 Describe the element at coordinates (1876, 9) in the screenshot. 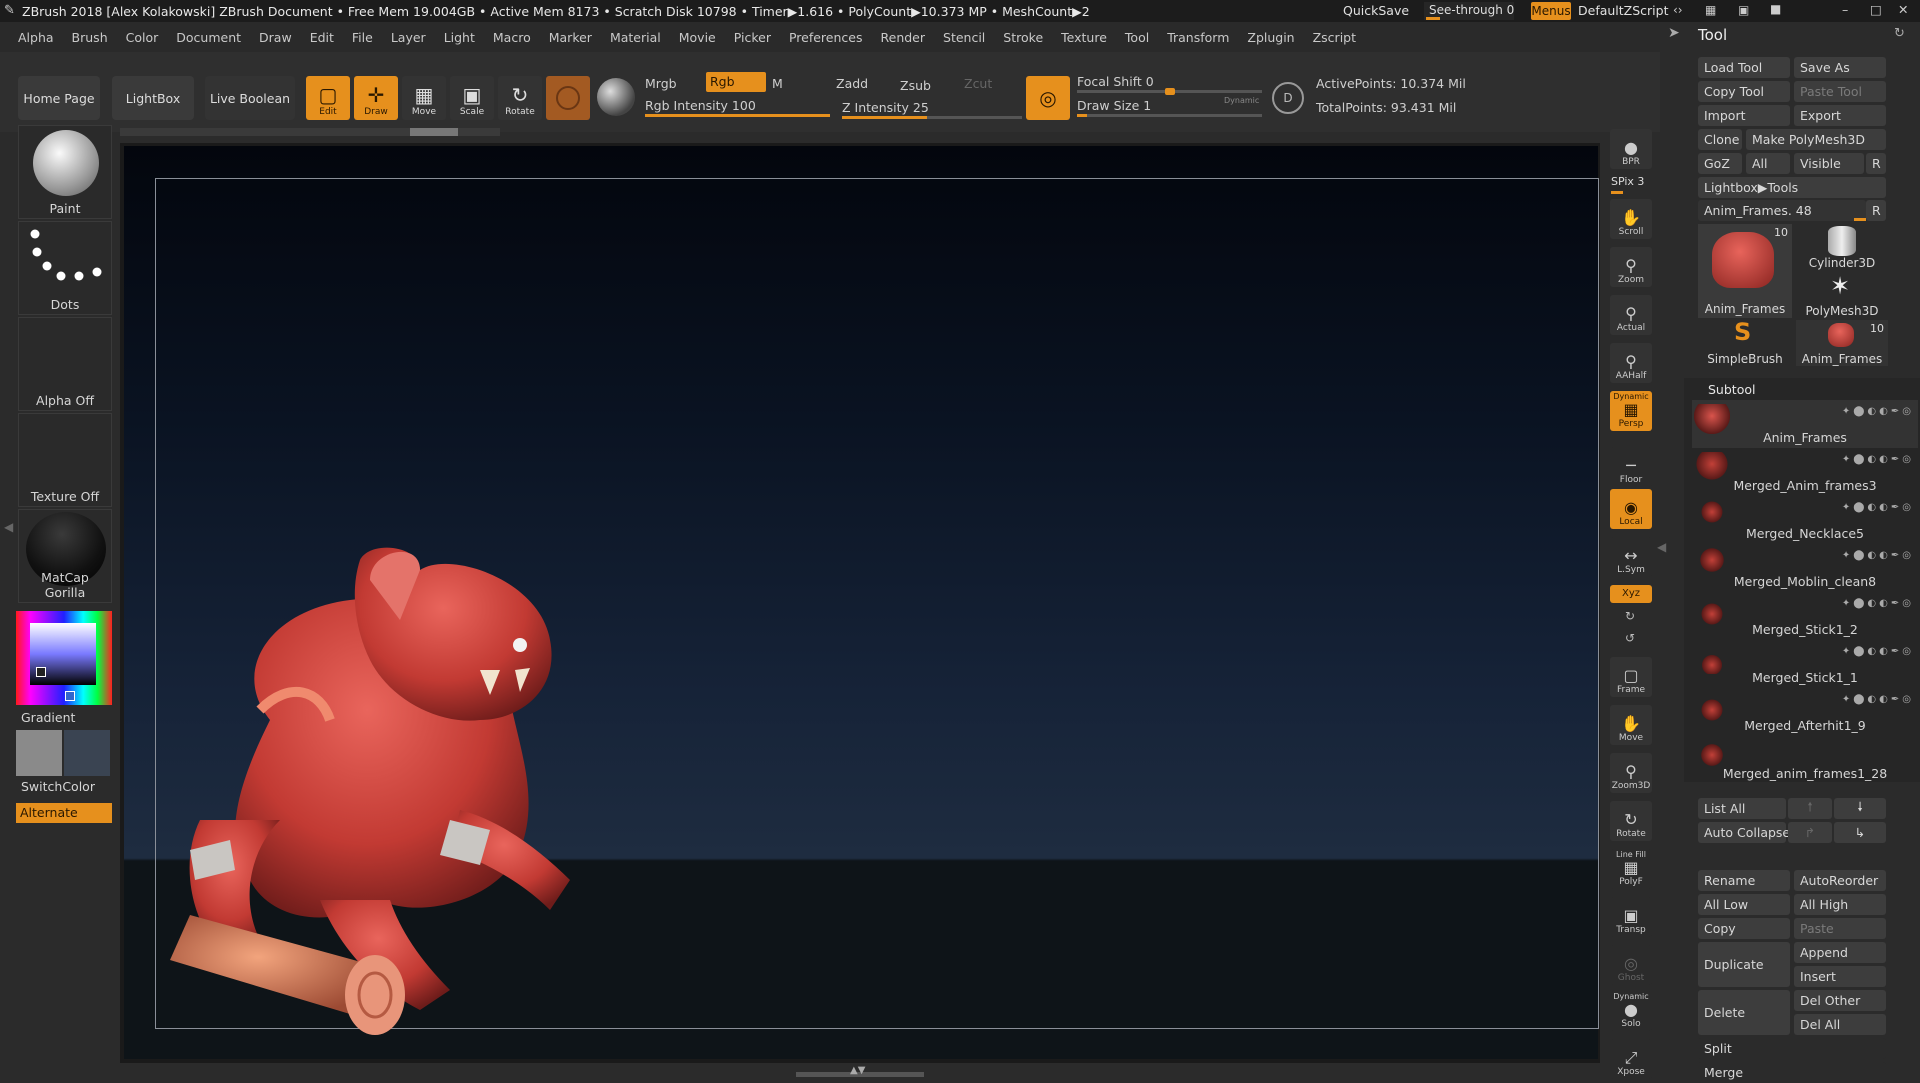

I see `maximize-icon: □` at that location.